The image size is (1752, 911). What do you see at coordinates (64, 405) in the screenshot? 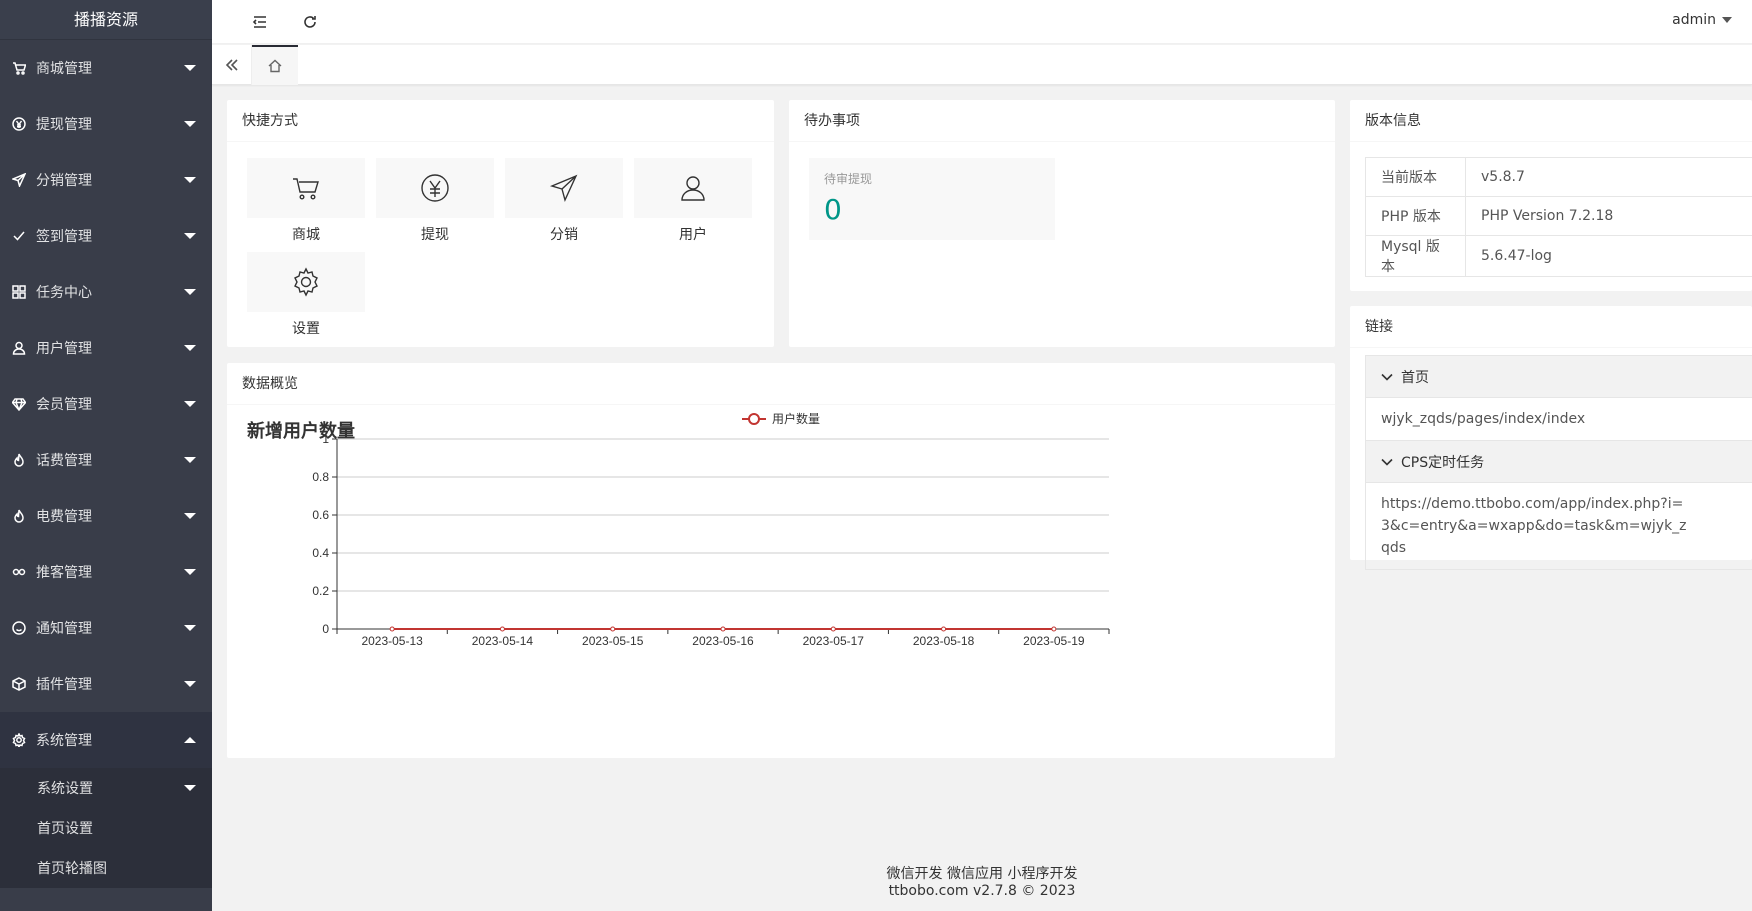
I see `sidebar-item-label: 会员管理` at bounding box center [64, 405].